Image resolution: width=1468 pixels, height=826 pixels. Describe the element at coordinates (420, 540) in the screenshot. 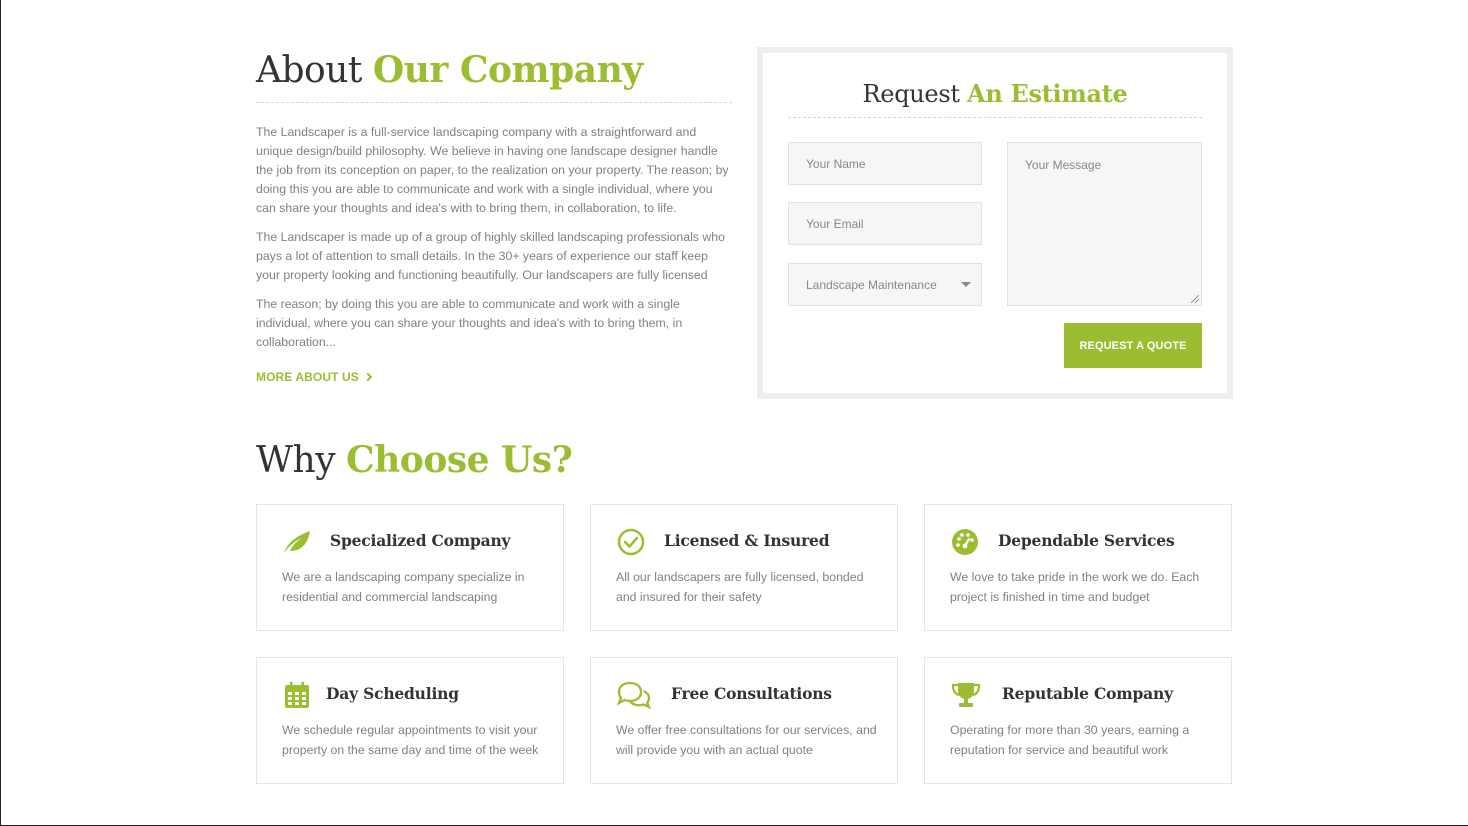

I see `feature-title: Specialized Company` at that location.